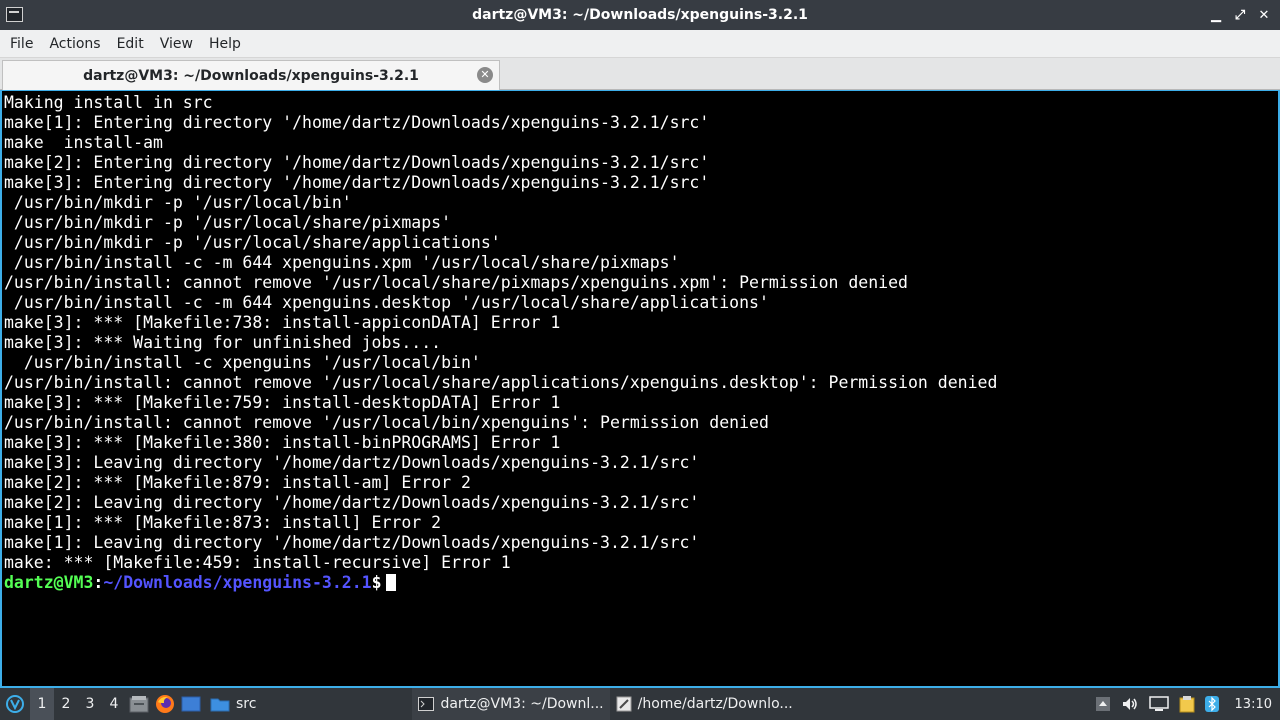 This screenshot has width=1280, height=720. I want to click on menu-edit: Edit, so click(130, 44).